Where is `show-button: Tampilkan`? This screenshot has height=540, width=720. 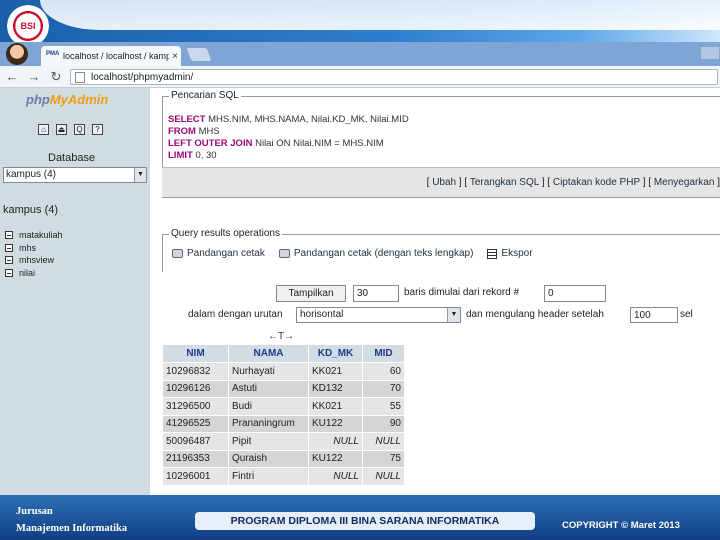 show-button: Tampilkan is located at coordinates (311, 293).